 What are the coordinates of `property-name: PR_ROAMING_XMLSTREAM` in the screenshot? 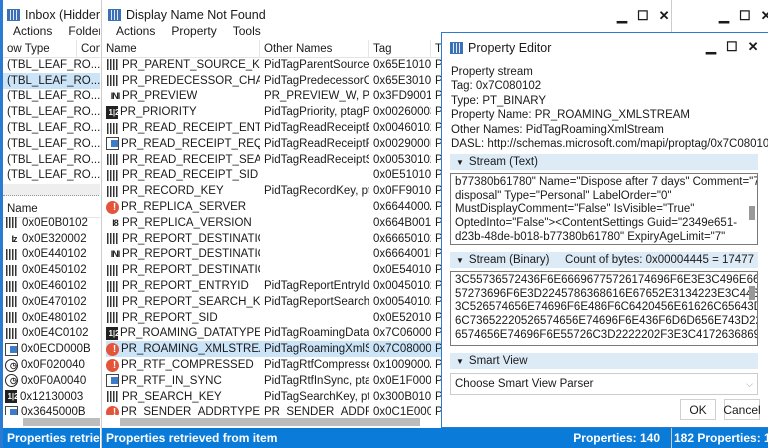 It's located at (190, 349).